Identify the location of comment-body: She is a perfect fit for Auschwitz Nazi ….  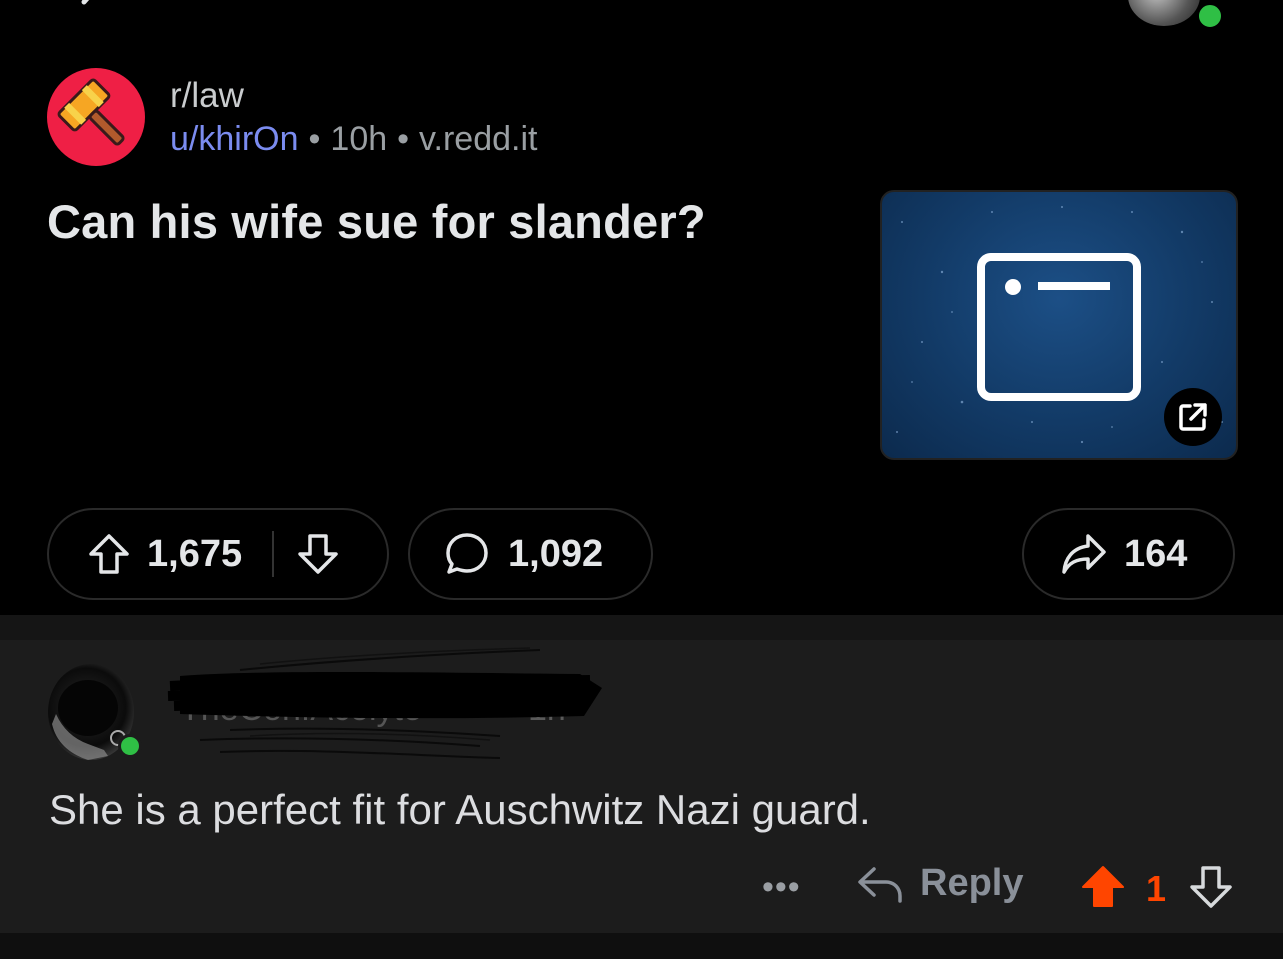
(460, 809).